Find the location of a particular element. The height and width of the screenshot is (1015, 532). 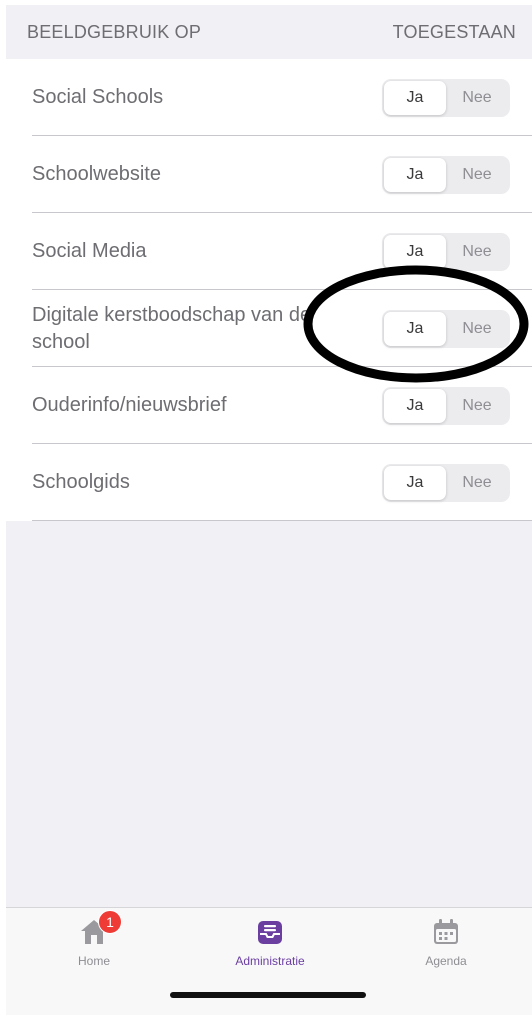

calendar-icon is located at coordinates (446, 932).